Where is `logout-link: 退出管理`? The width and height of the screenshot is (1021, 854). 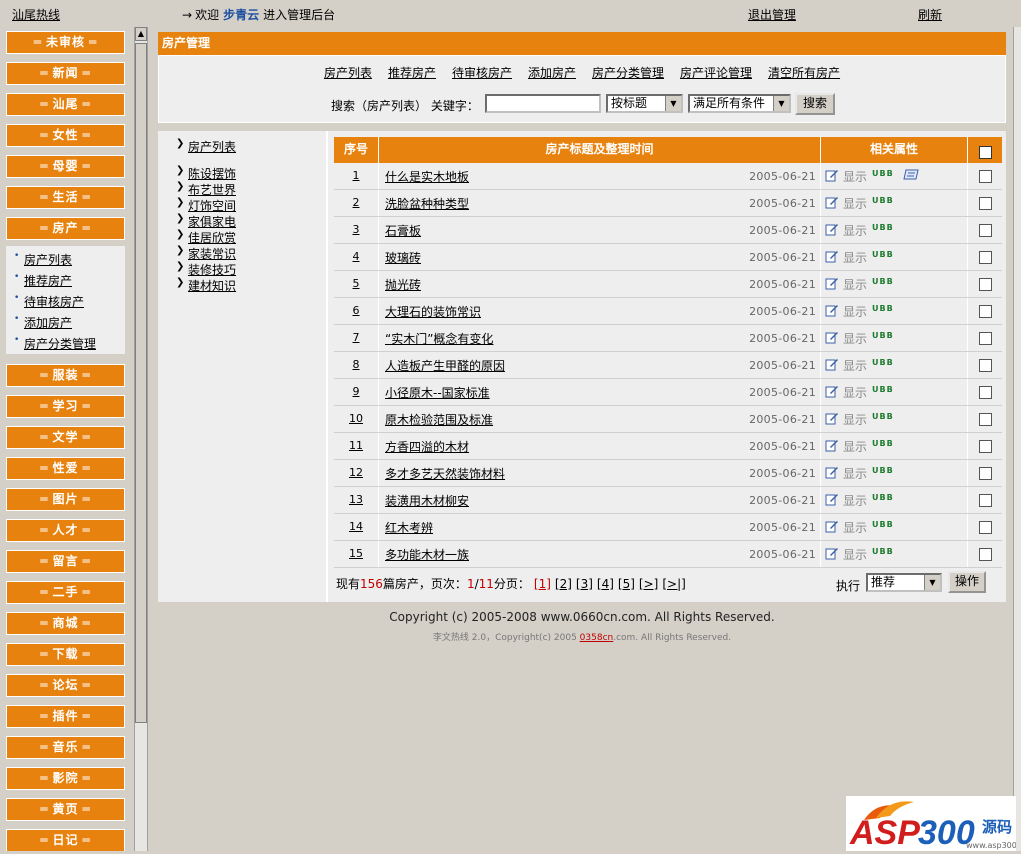
logout-link: 退出管理 is located at coordinates (772, 14).